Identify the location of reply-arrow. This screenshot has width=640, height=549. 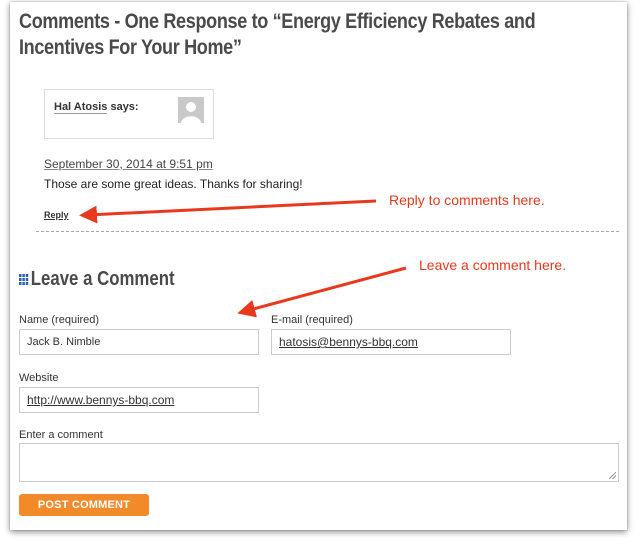
(228, 211).